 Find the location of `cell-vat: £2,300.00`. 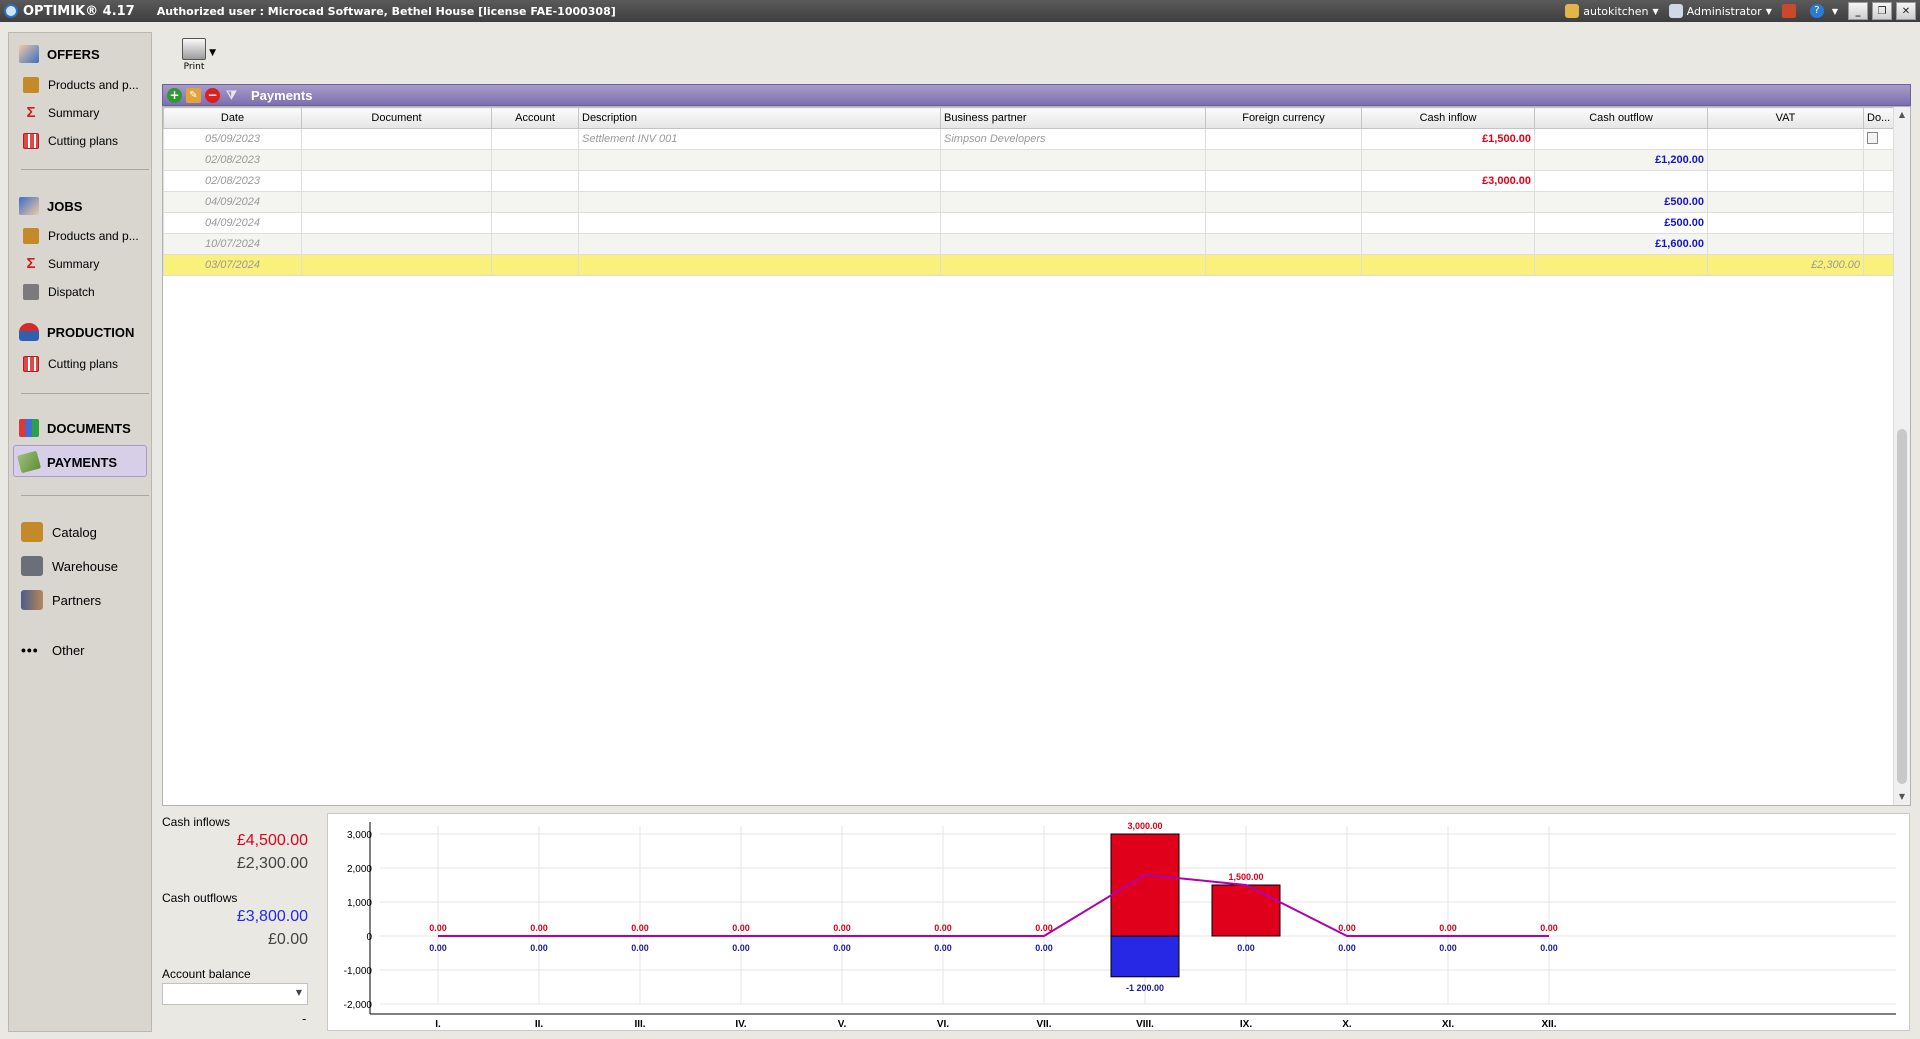

cell-vat: £2,300.00 is located at coordinates (1785, 265).